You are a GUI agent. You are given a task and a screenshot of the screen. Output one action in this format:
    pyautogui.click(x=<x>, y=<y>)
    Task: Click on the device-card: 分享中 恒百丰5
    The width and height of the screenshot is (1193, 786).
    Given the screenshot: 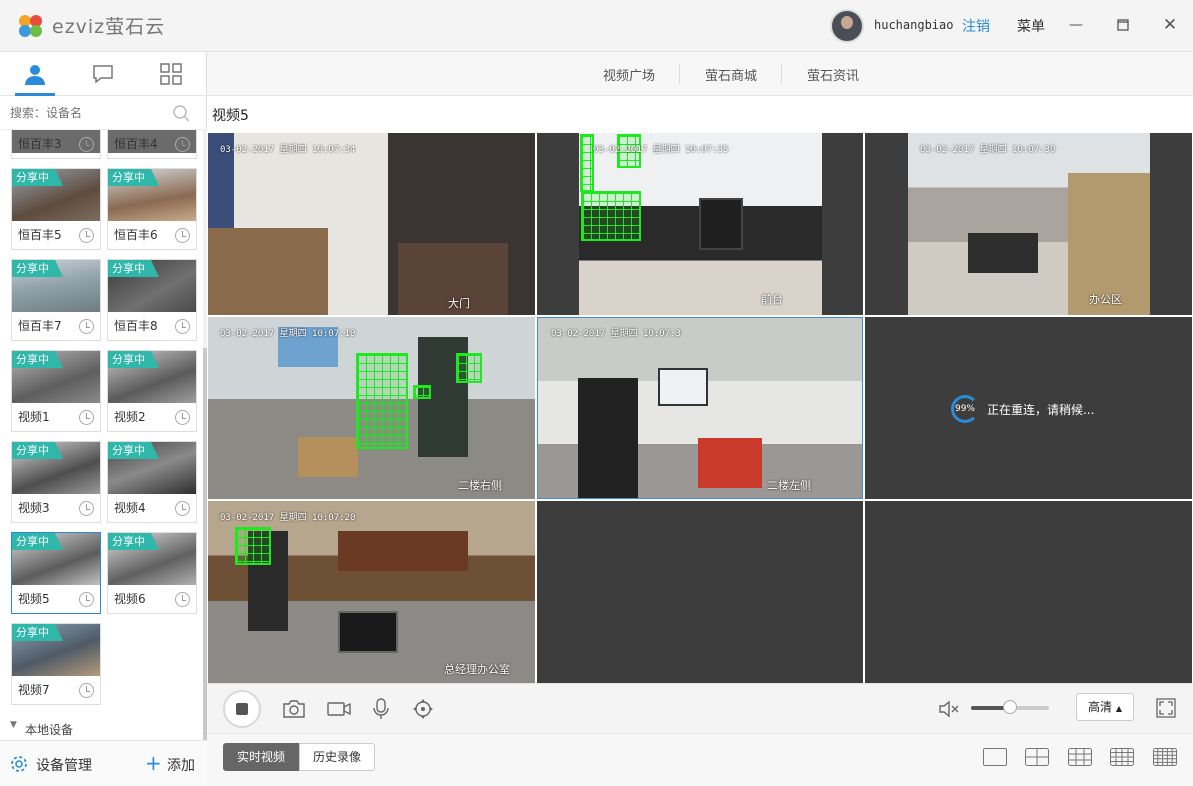 What is the action you would take?
    pyautogui.click(x=56, y=209)
    